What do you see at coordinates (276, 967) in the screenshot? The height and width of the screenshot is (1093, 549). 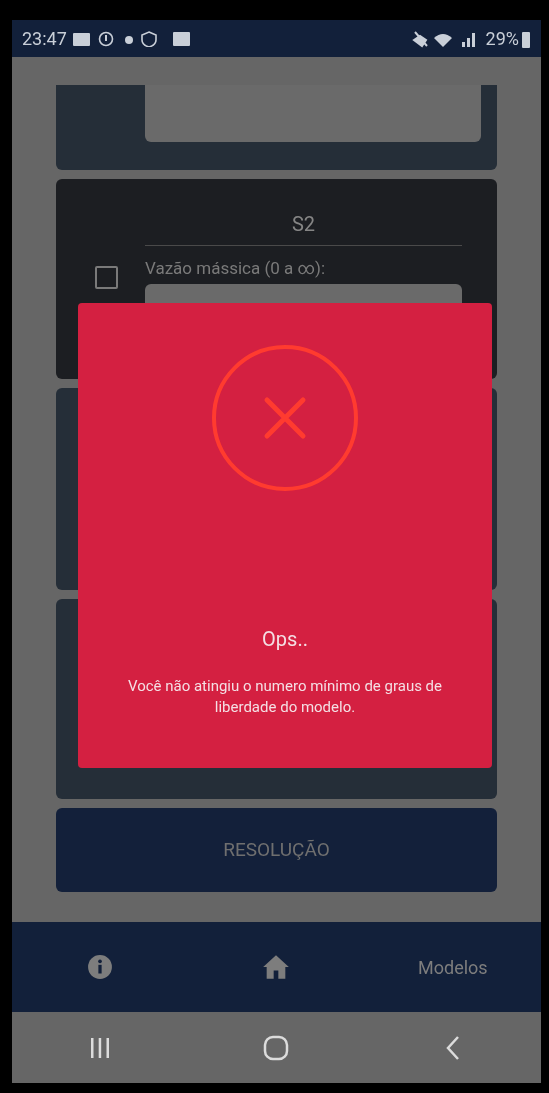 I see `home-icon` at bounding box center [276, 967].